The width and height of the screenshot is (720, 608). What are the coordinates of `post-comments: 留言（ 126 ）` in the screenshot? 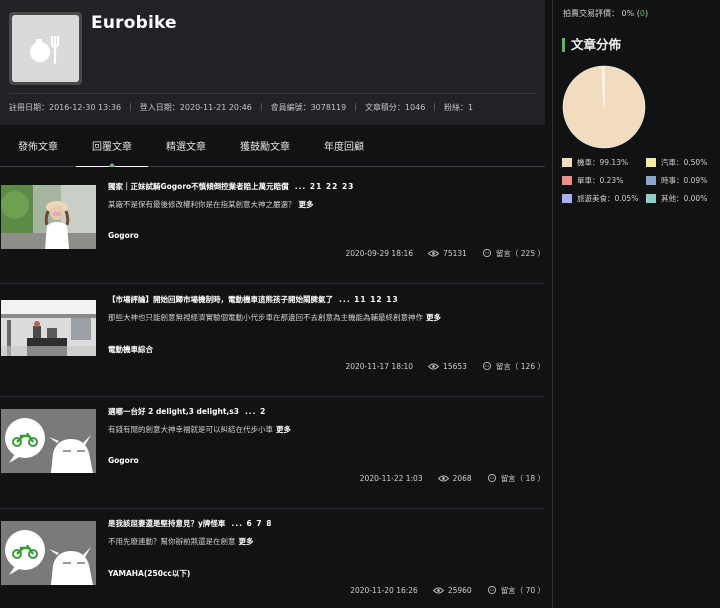 It's located at (513, 366).